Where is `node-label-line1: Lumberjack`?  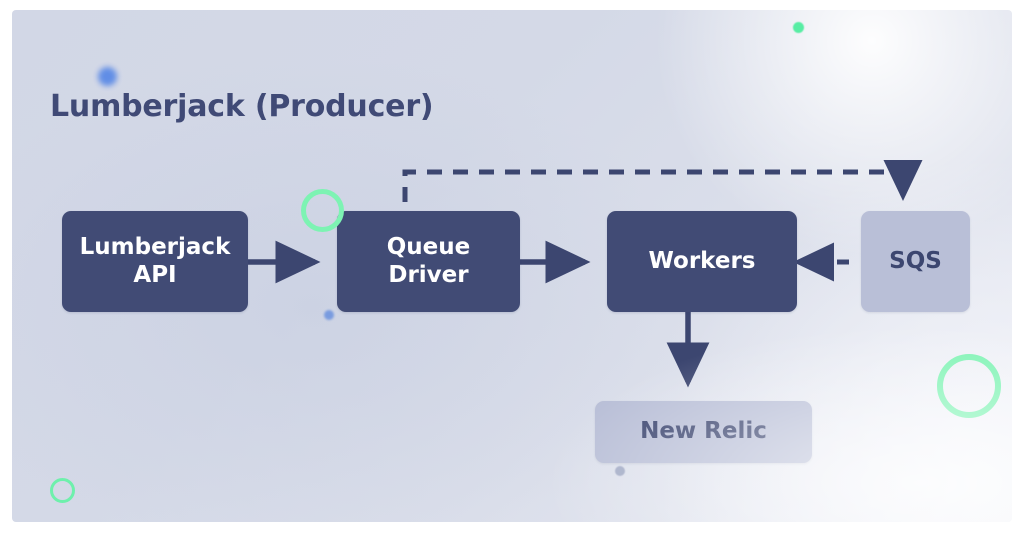
node-label-line1: Lumberjack is located at coordinates (155, 247).